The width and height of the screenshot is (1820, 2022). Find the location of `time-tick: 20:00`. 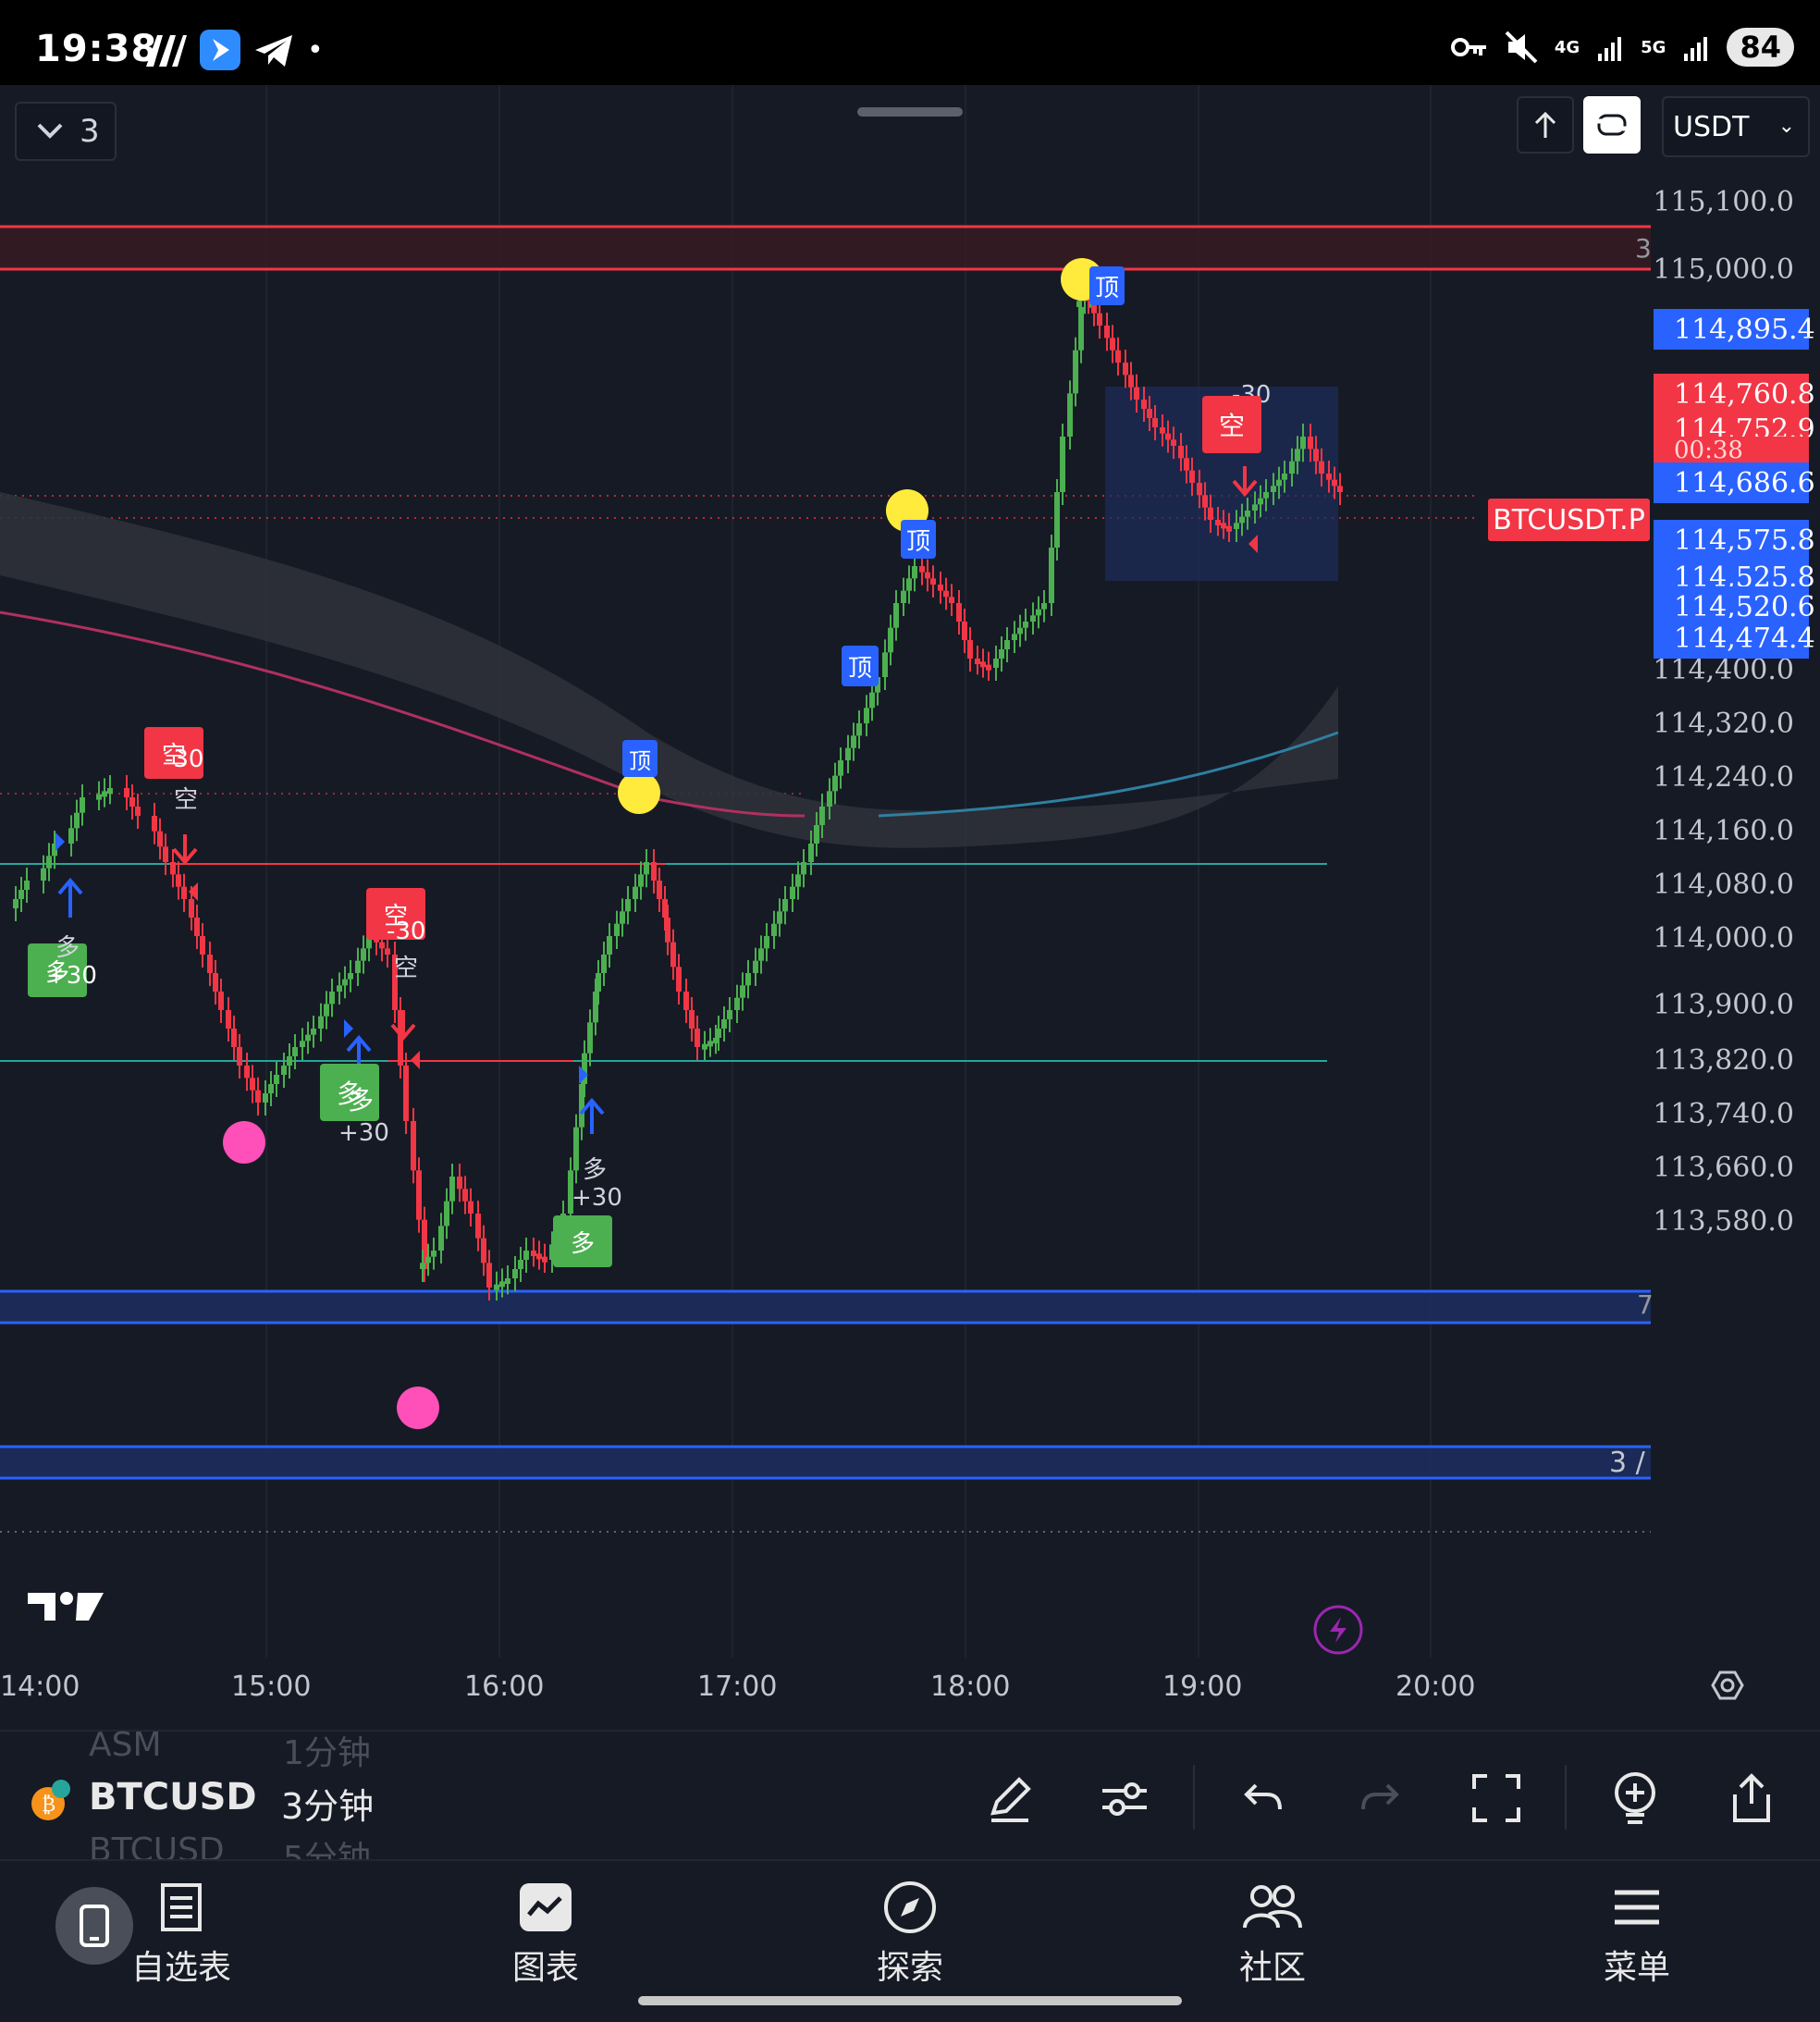

time-tick: 20:00 is located at coordinates (1436, 1687).